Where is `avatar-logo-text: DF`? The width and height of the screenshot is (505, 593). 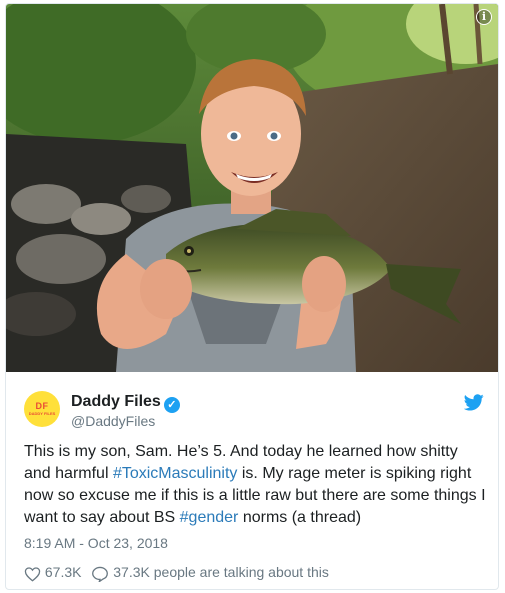
avatar-logo-text: DF is located at coordinates (42, 406).